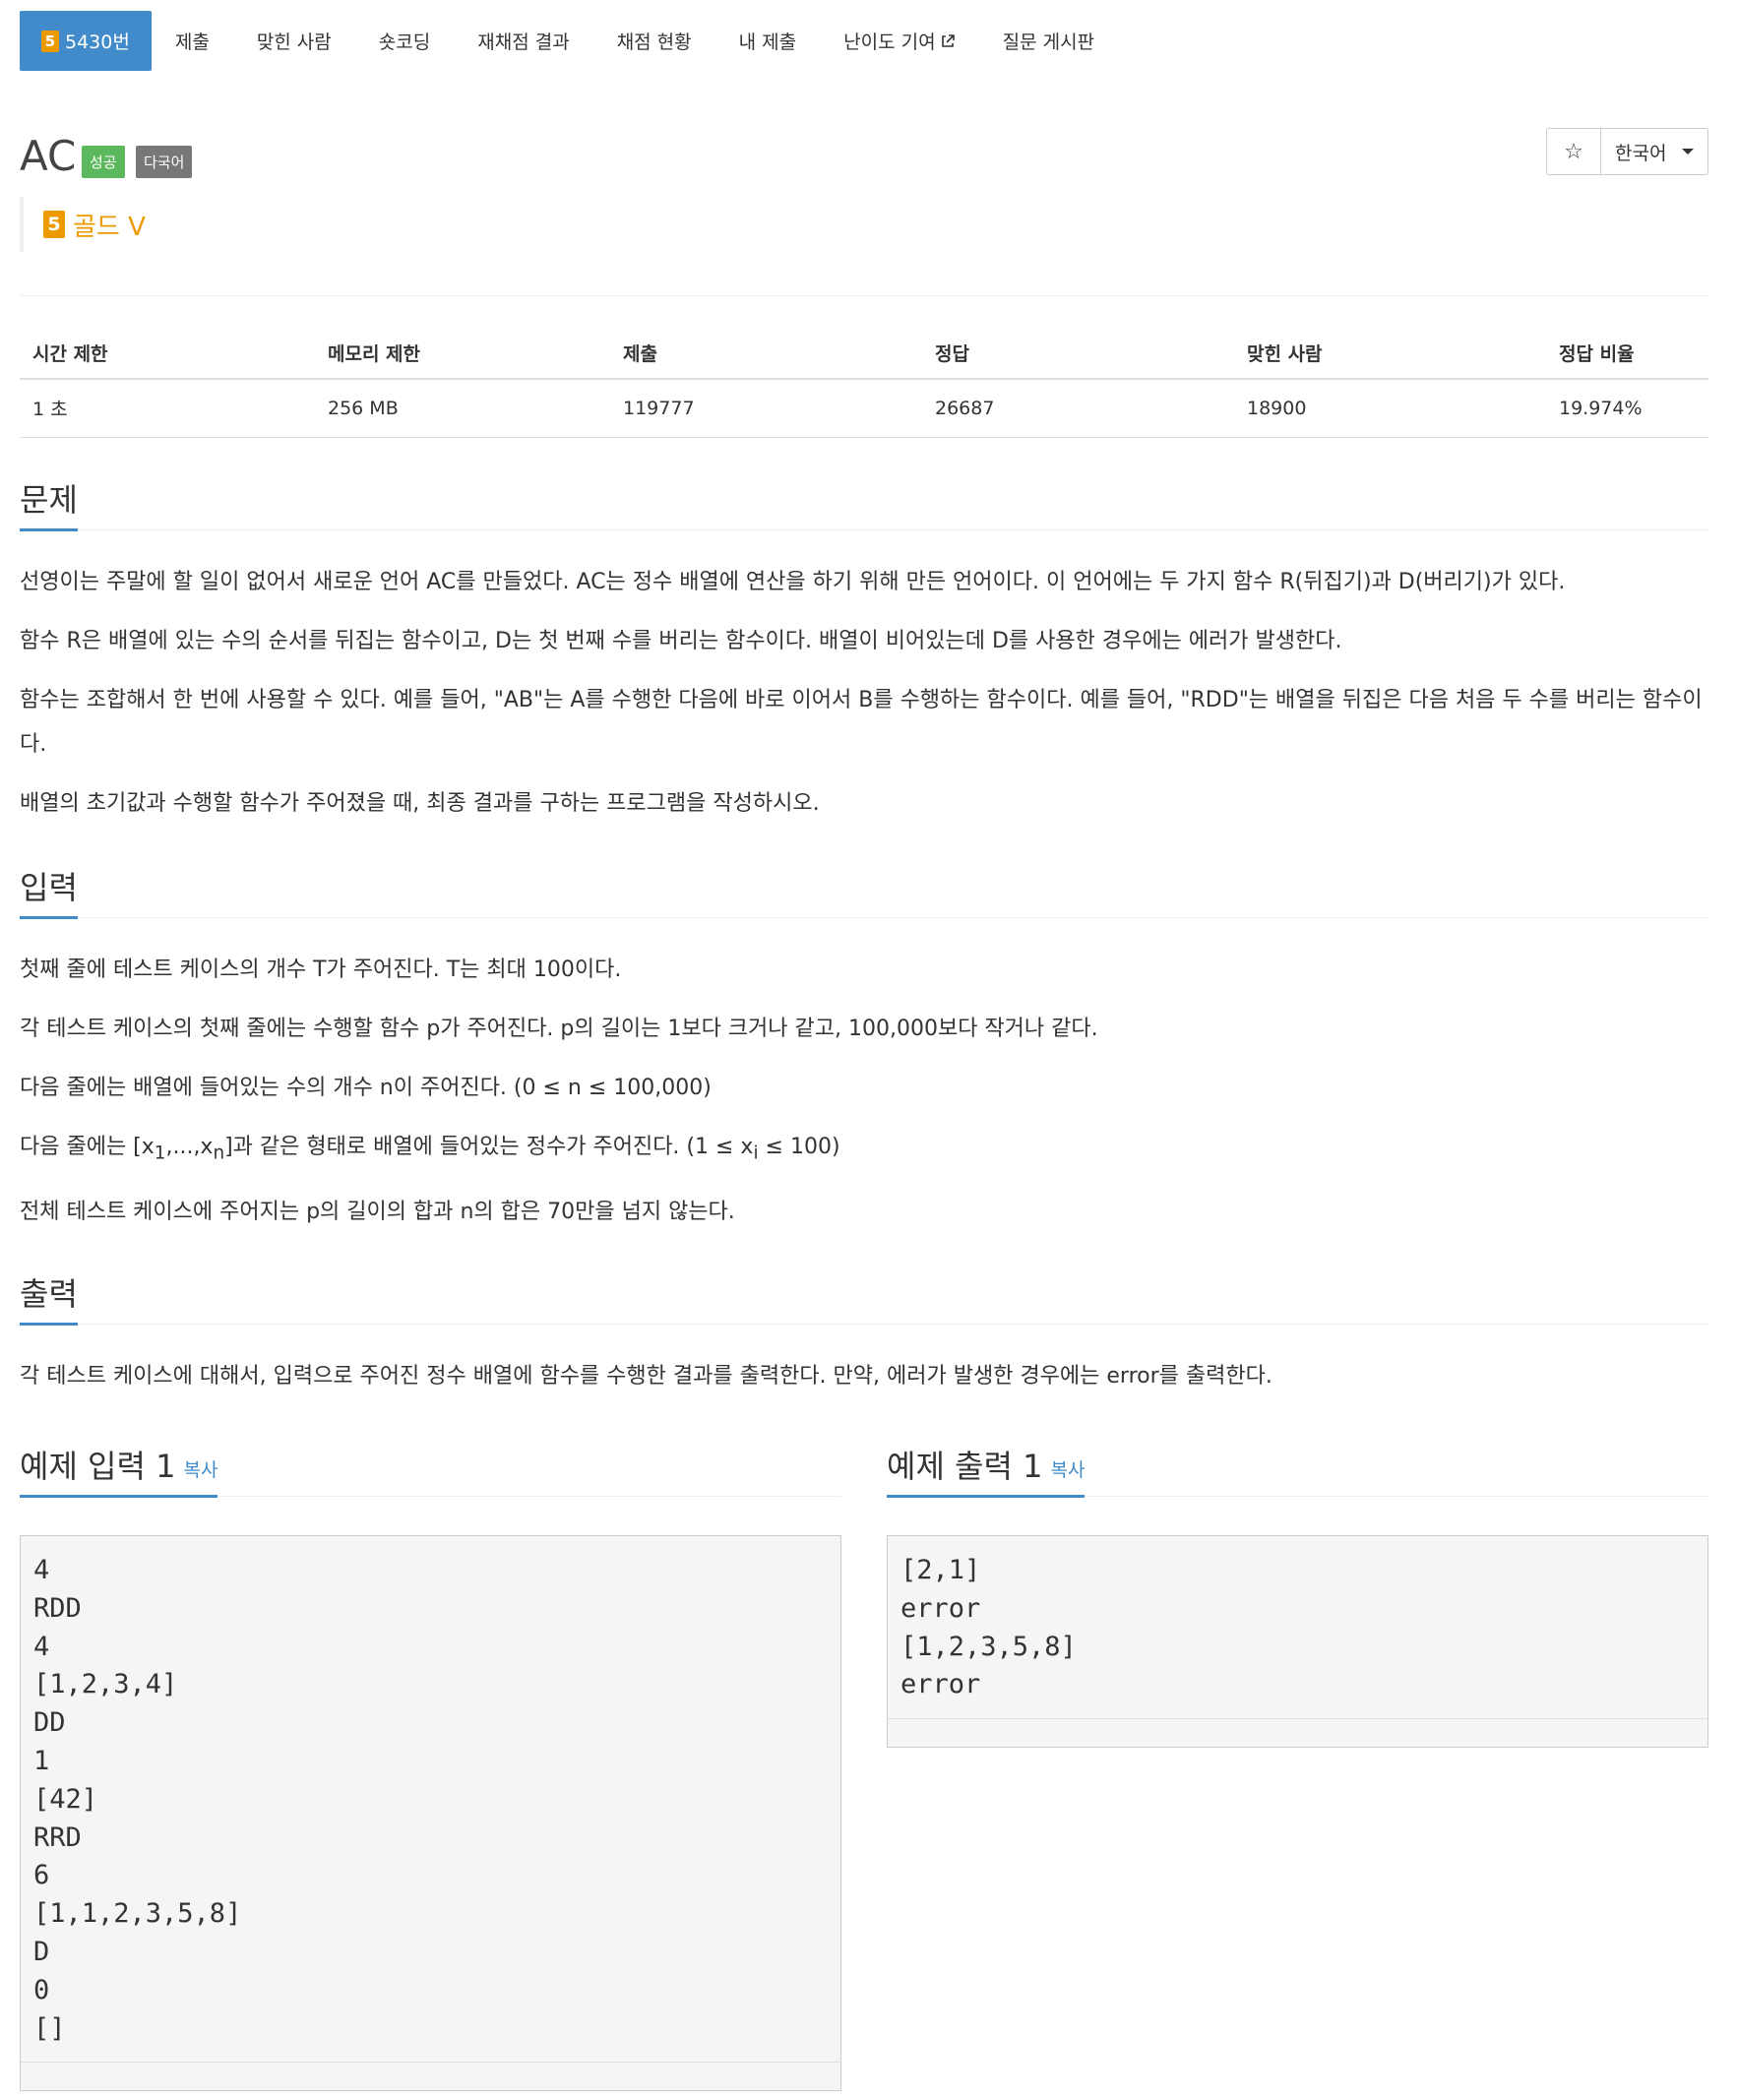 The image size is (1738, 2100). Describe the element at coordinates (294, 41) in the screenshot. I see `nav-solved-users: 맞힌 사람` at that location.